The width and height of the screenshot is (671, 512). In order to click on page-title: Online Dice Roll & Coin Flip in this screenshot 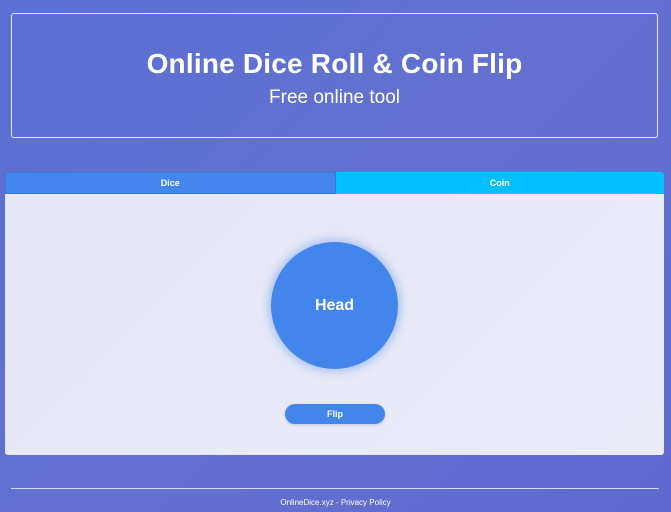, I will do `click(334, 63)`.